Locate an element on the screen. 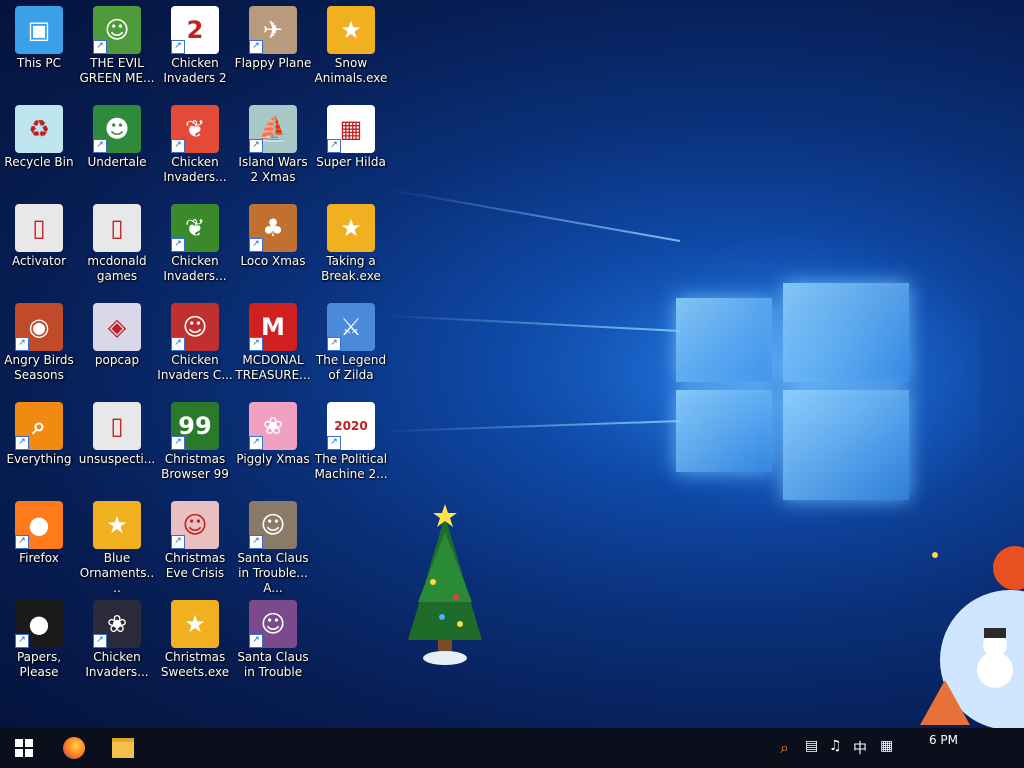 This screenshot has height=768, width=1024. desktop-icon: ☻ ↗ Undertale is located at coordinates (117, 147).